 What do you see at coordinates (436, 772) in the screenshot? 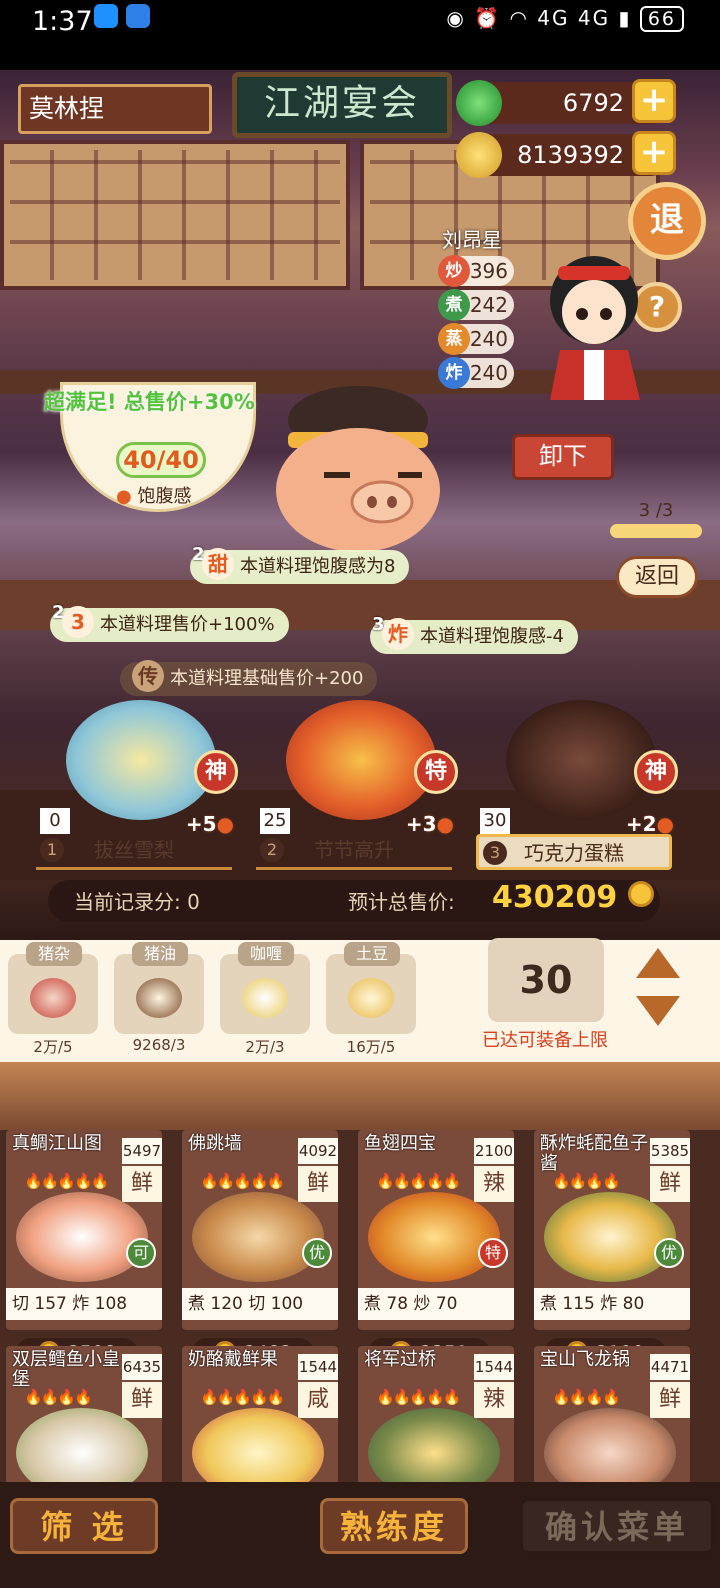
I see `grade-badge: 特` at bounding box center [436, 772].